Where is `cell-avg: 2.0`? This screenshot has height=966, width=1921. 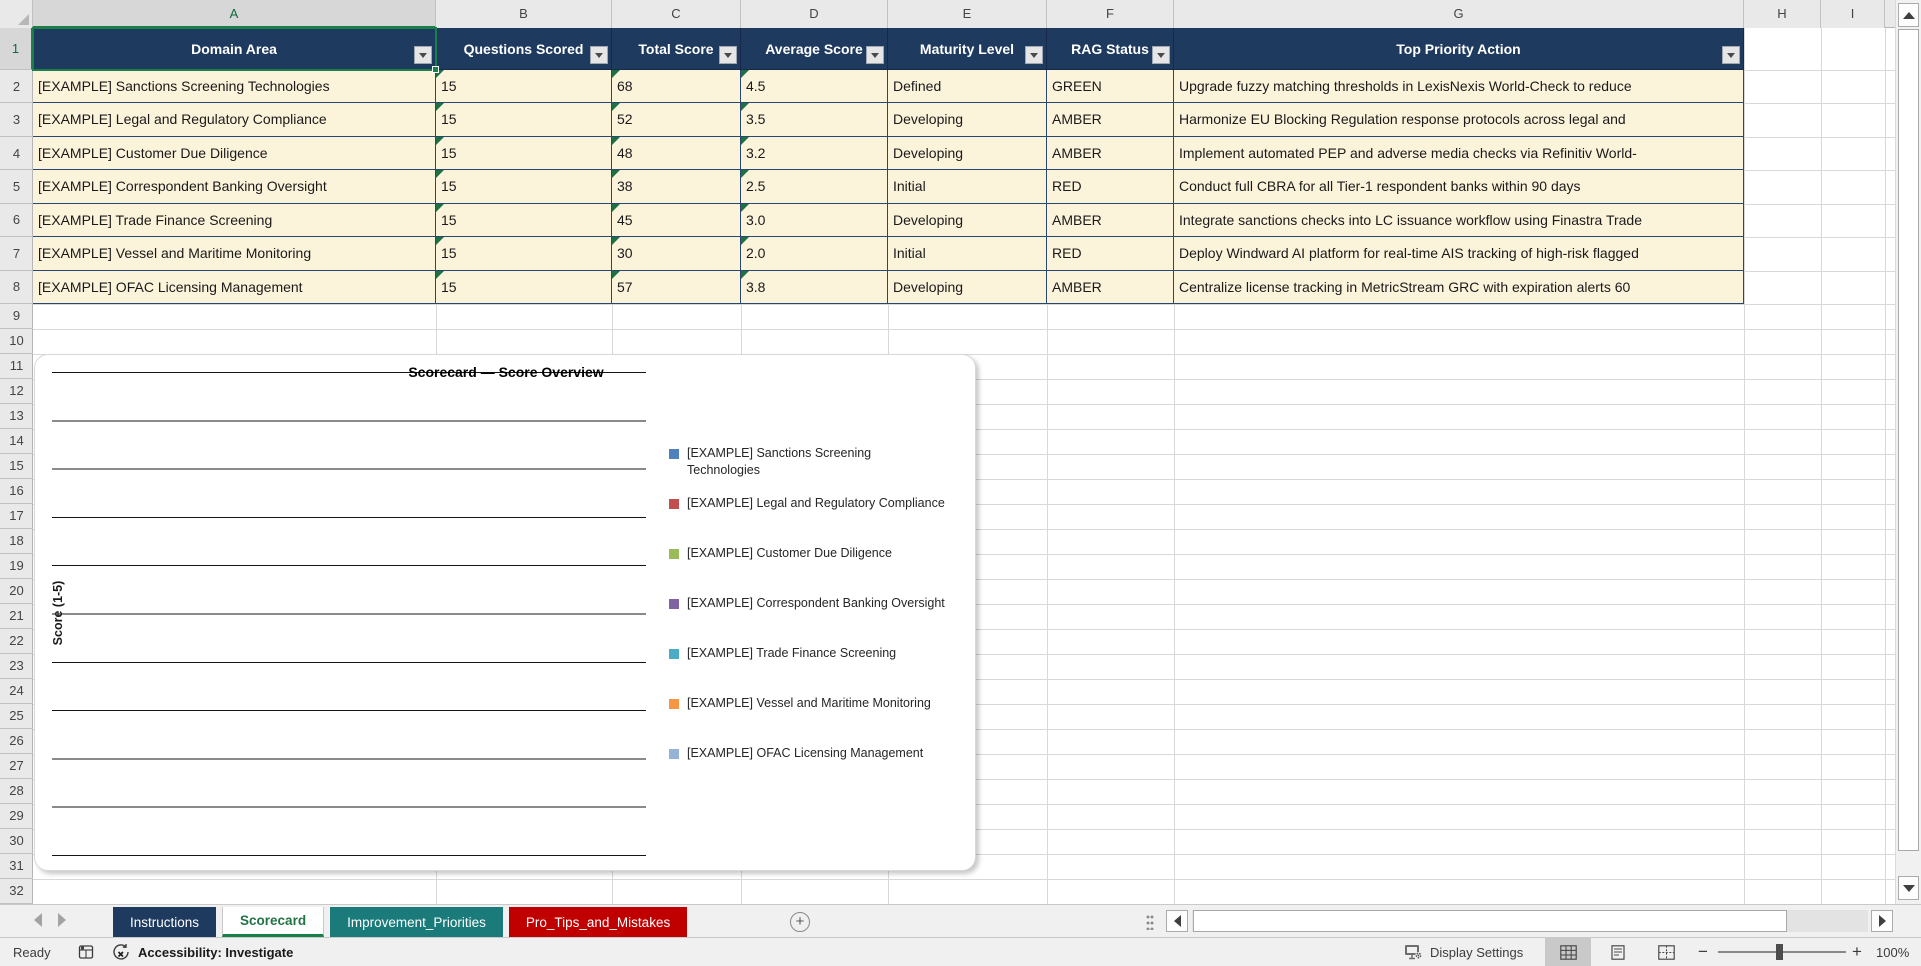
cell-avg: 2.0 is located at coordinates (814, 254).